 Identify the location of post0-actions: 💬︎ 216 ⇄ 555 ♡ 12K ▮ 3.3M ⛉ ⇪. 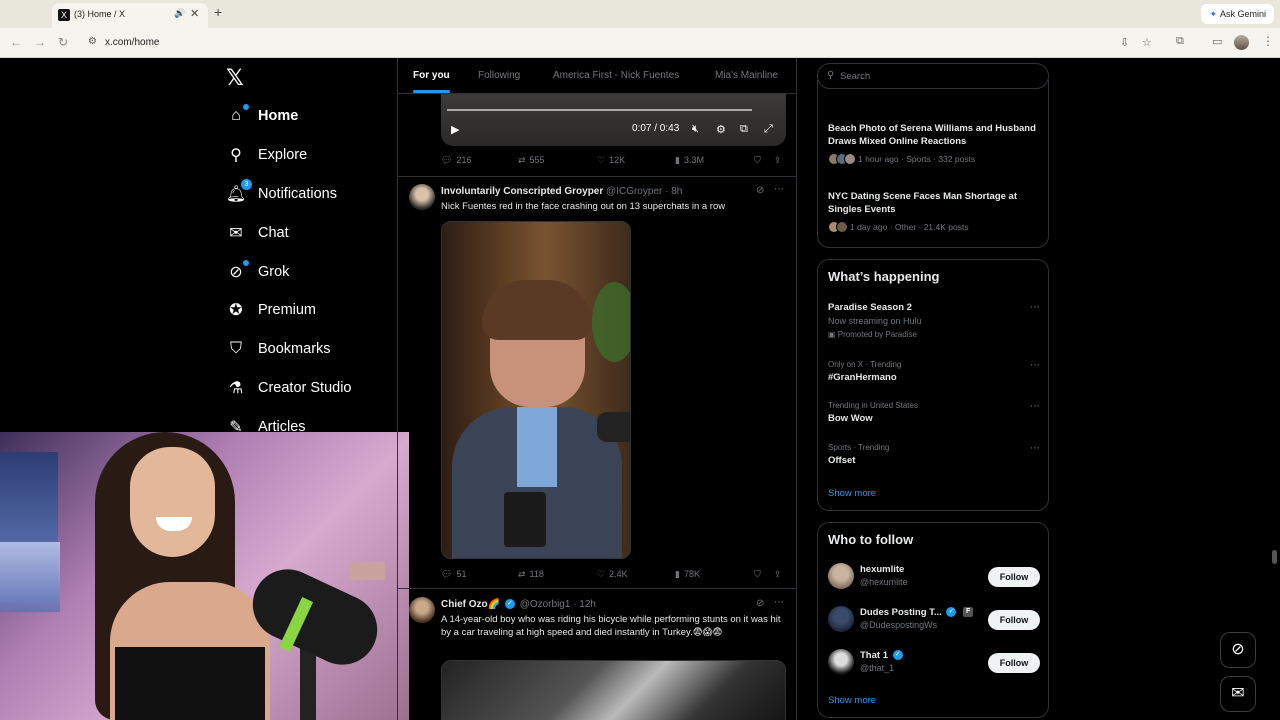
(613, 162).